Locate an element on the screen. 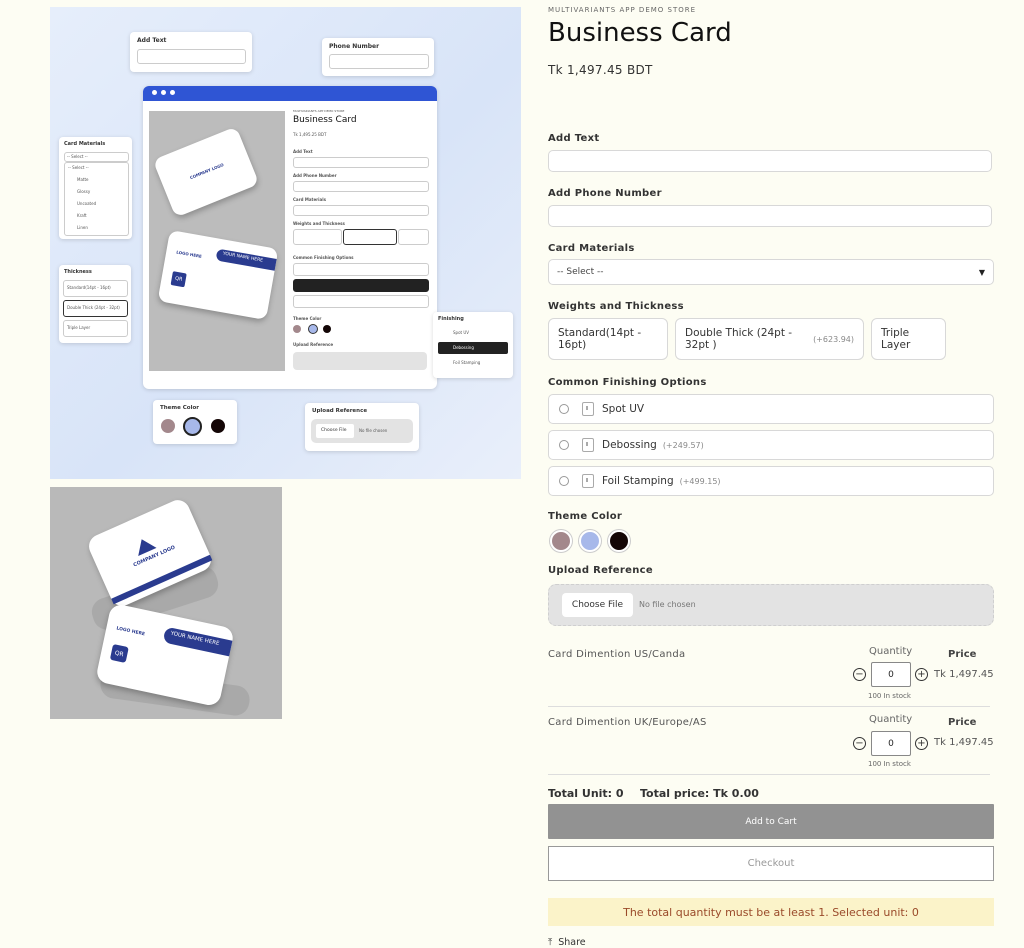 The image size is (1024, 948). mock-add-text-card: Add Text is located at coordinates (191, 52).